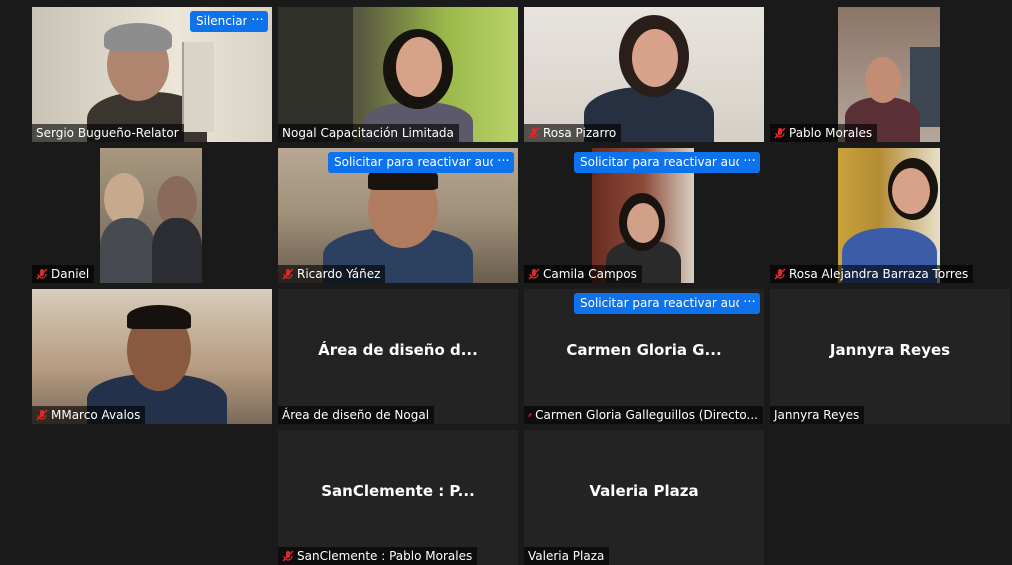 The height and width of the screenshot is (565, 1012). I want to click on participant-name: Ricardo Yáñez, so click(339, 274).